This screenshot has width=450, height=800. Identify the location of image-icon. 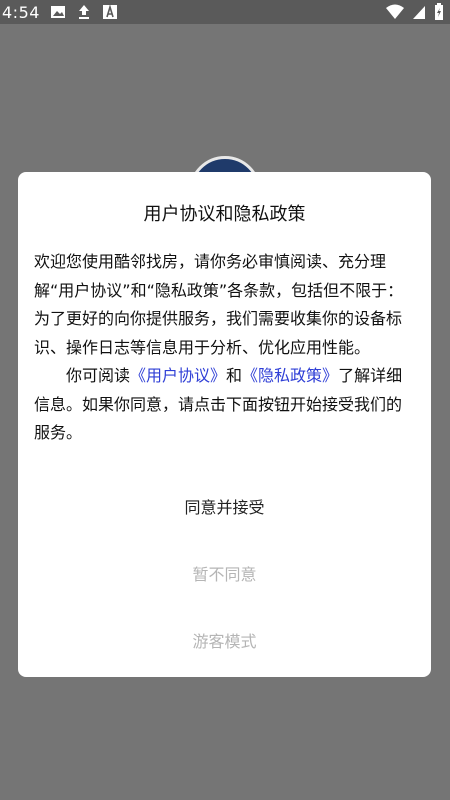
(58, 12).